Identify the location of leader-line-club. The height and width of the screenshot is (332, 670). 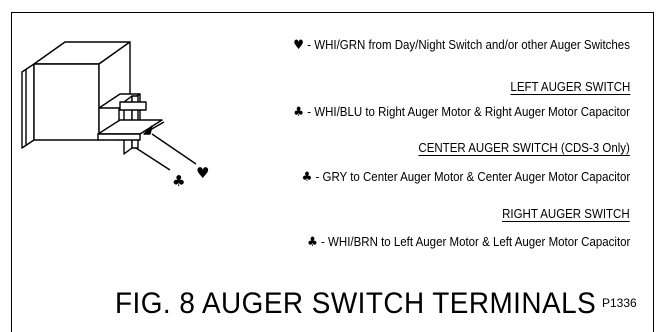
(153, 159).